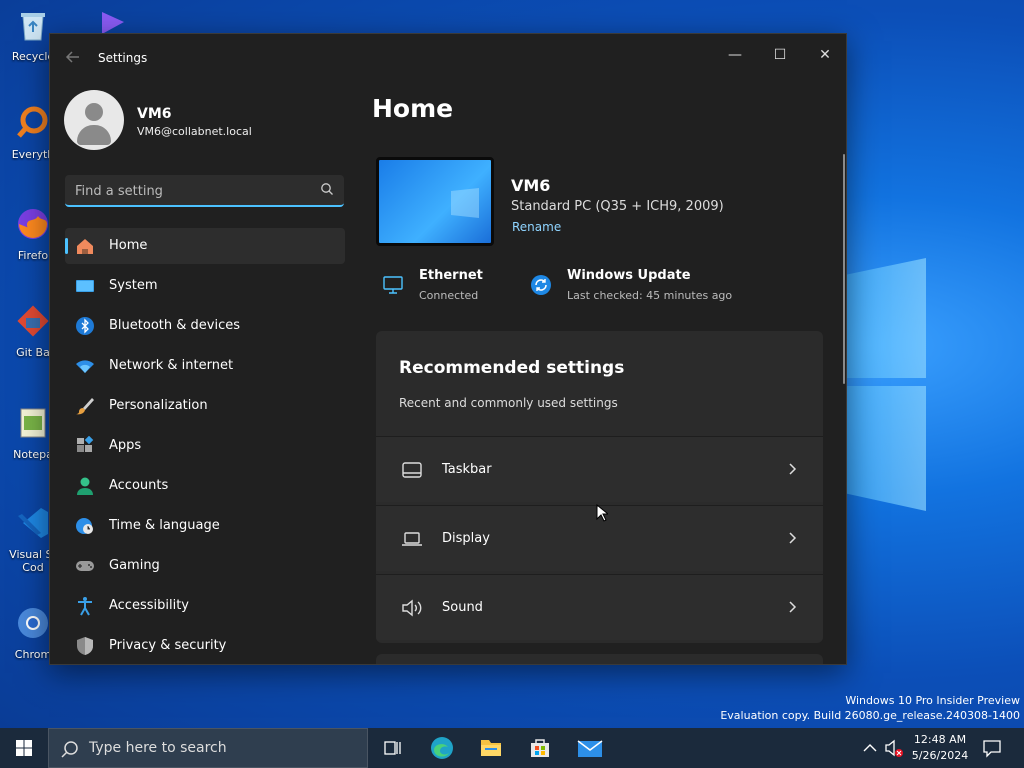  I want to click on ethernet-subtitle: Connected, so click(449, 295).